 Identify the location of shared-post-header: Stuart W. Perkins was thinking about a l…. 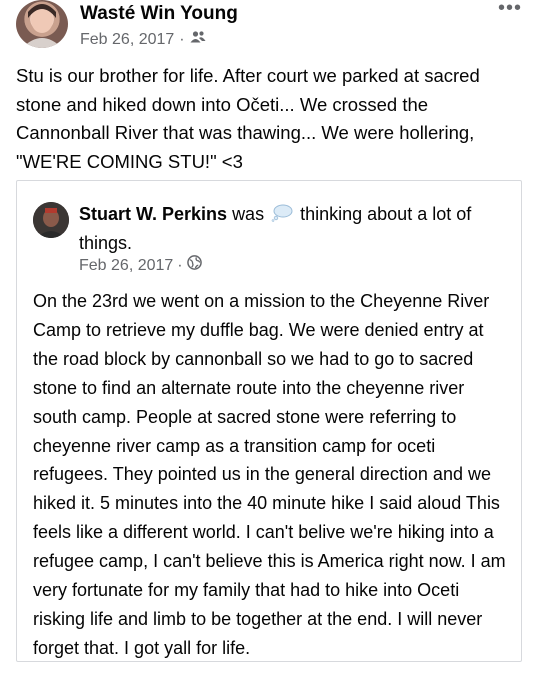
(289, 229).